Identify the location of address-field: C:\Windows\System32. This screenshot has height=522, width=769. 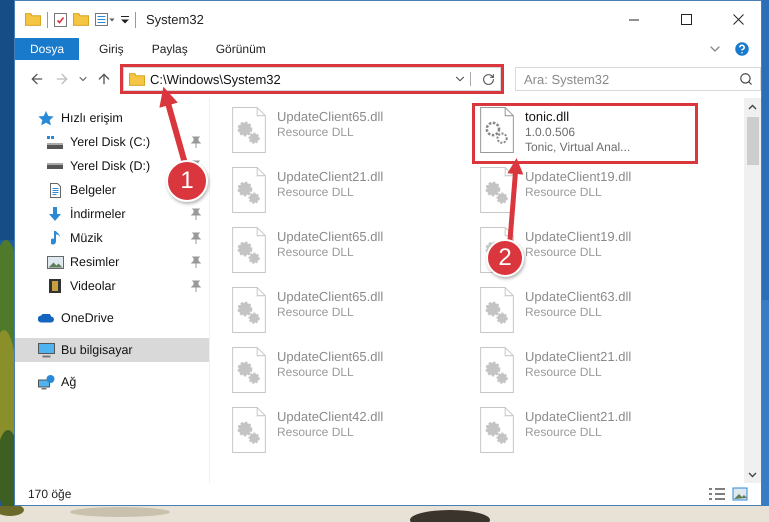
(312, 79).